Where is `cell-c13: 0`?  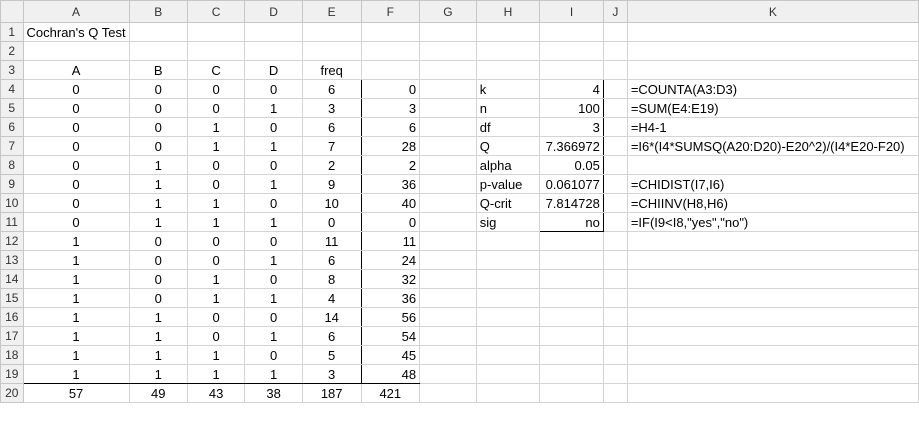 cell-c13: 0 is located at coordinates (216, 260).